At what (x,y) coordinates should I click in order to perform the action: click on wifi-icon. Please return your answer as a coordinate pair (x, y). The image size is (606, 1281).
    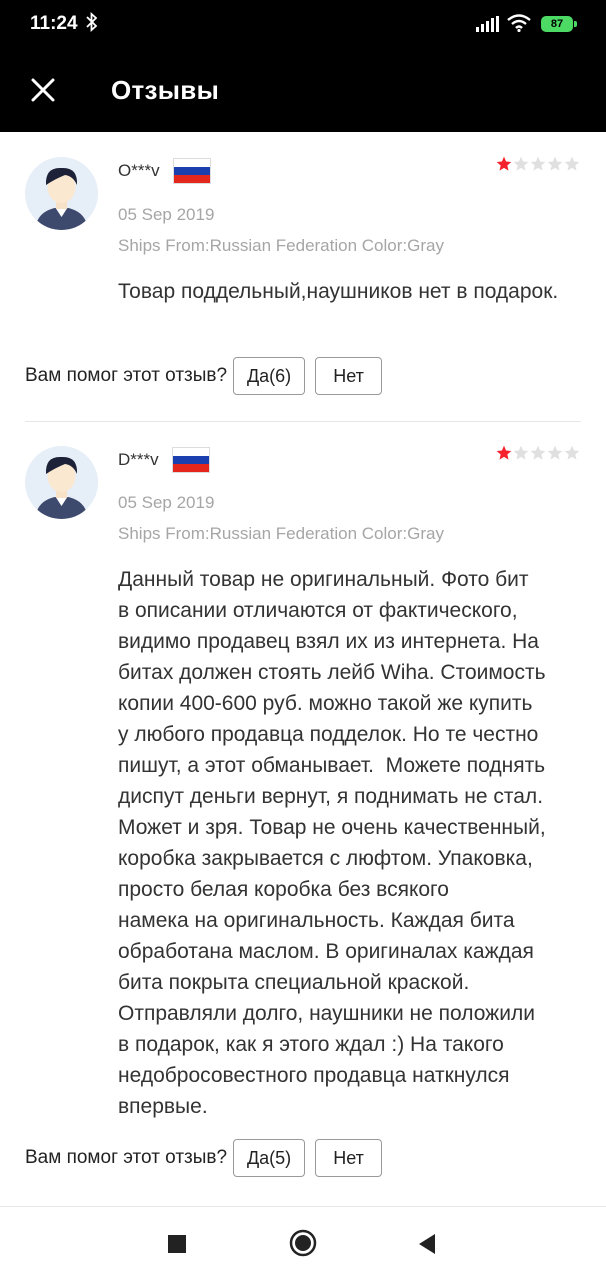
    Looking at the image, I should click on (519, 25).